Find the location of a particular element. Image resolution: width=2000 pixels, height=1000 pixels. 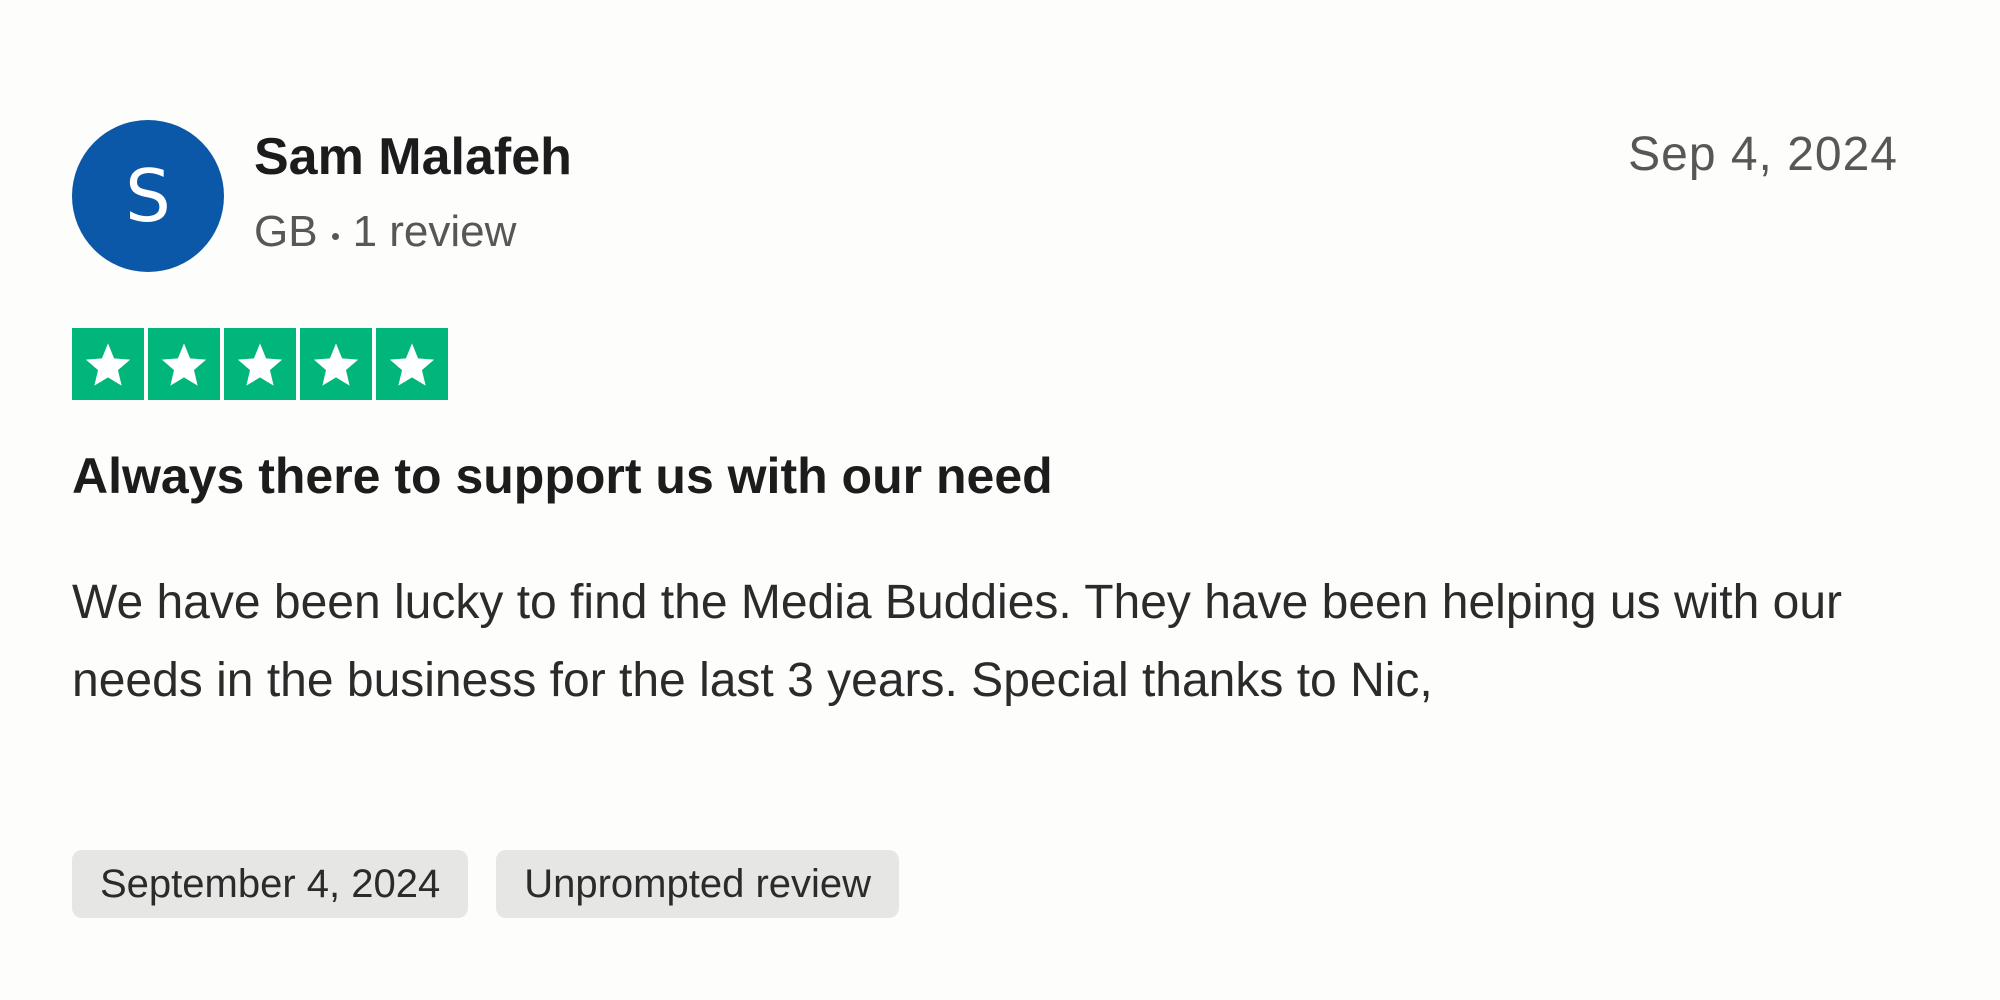

avatar-initial: S is located at coordinates (148, 196).